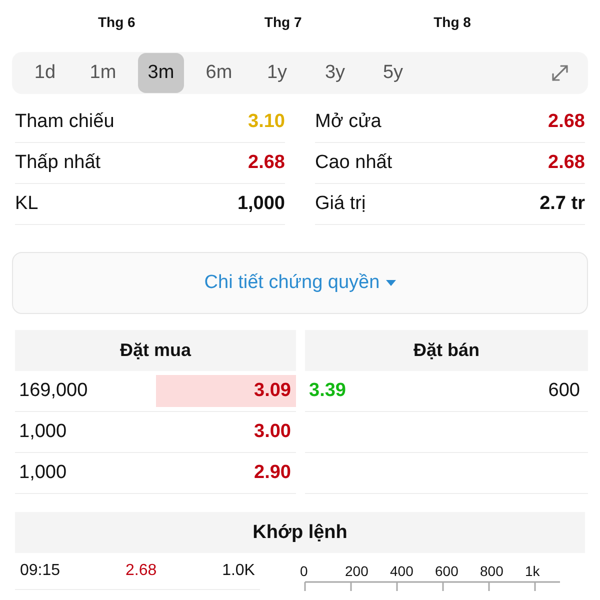  I want to click on stat-label: KL, so click(26, 204).